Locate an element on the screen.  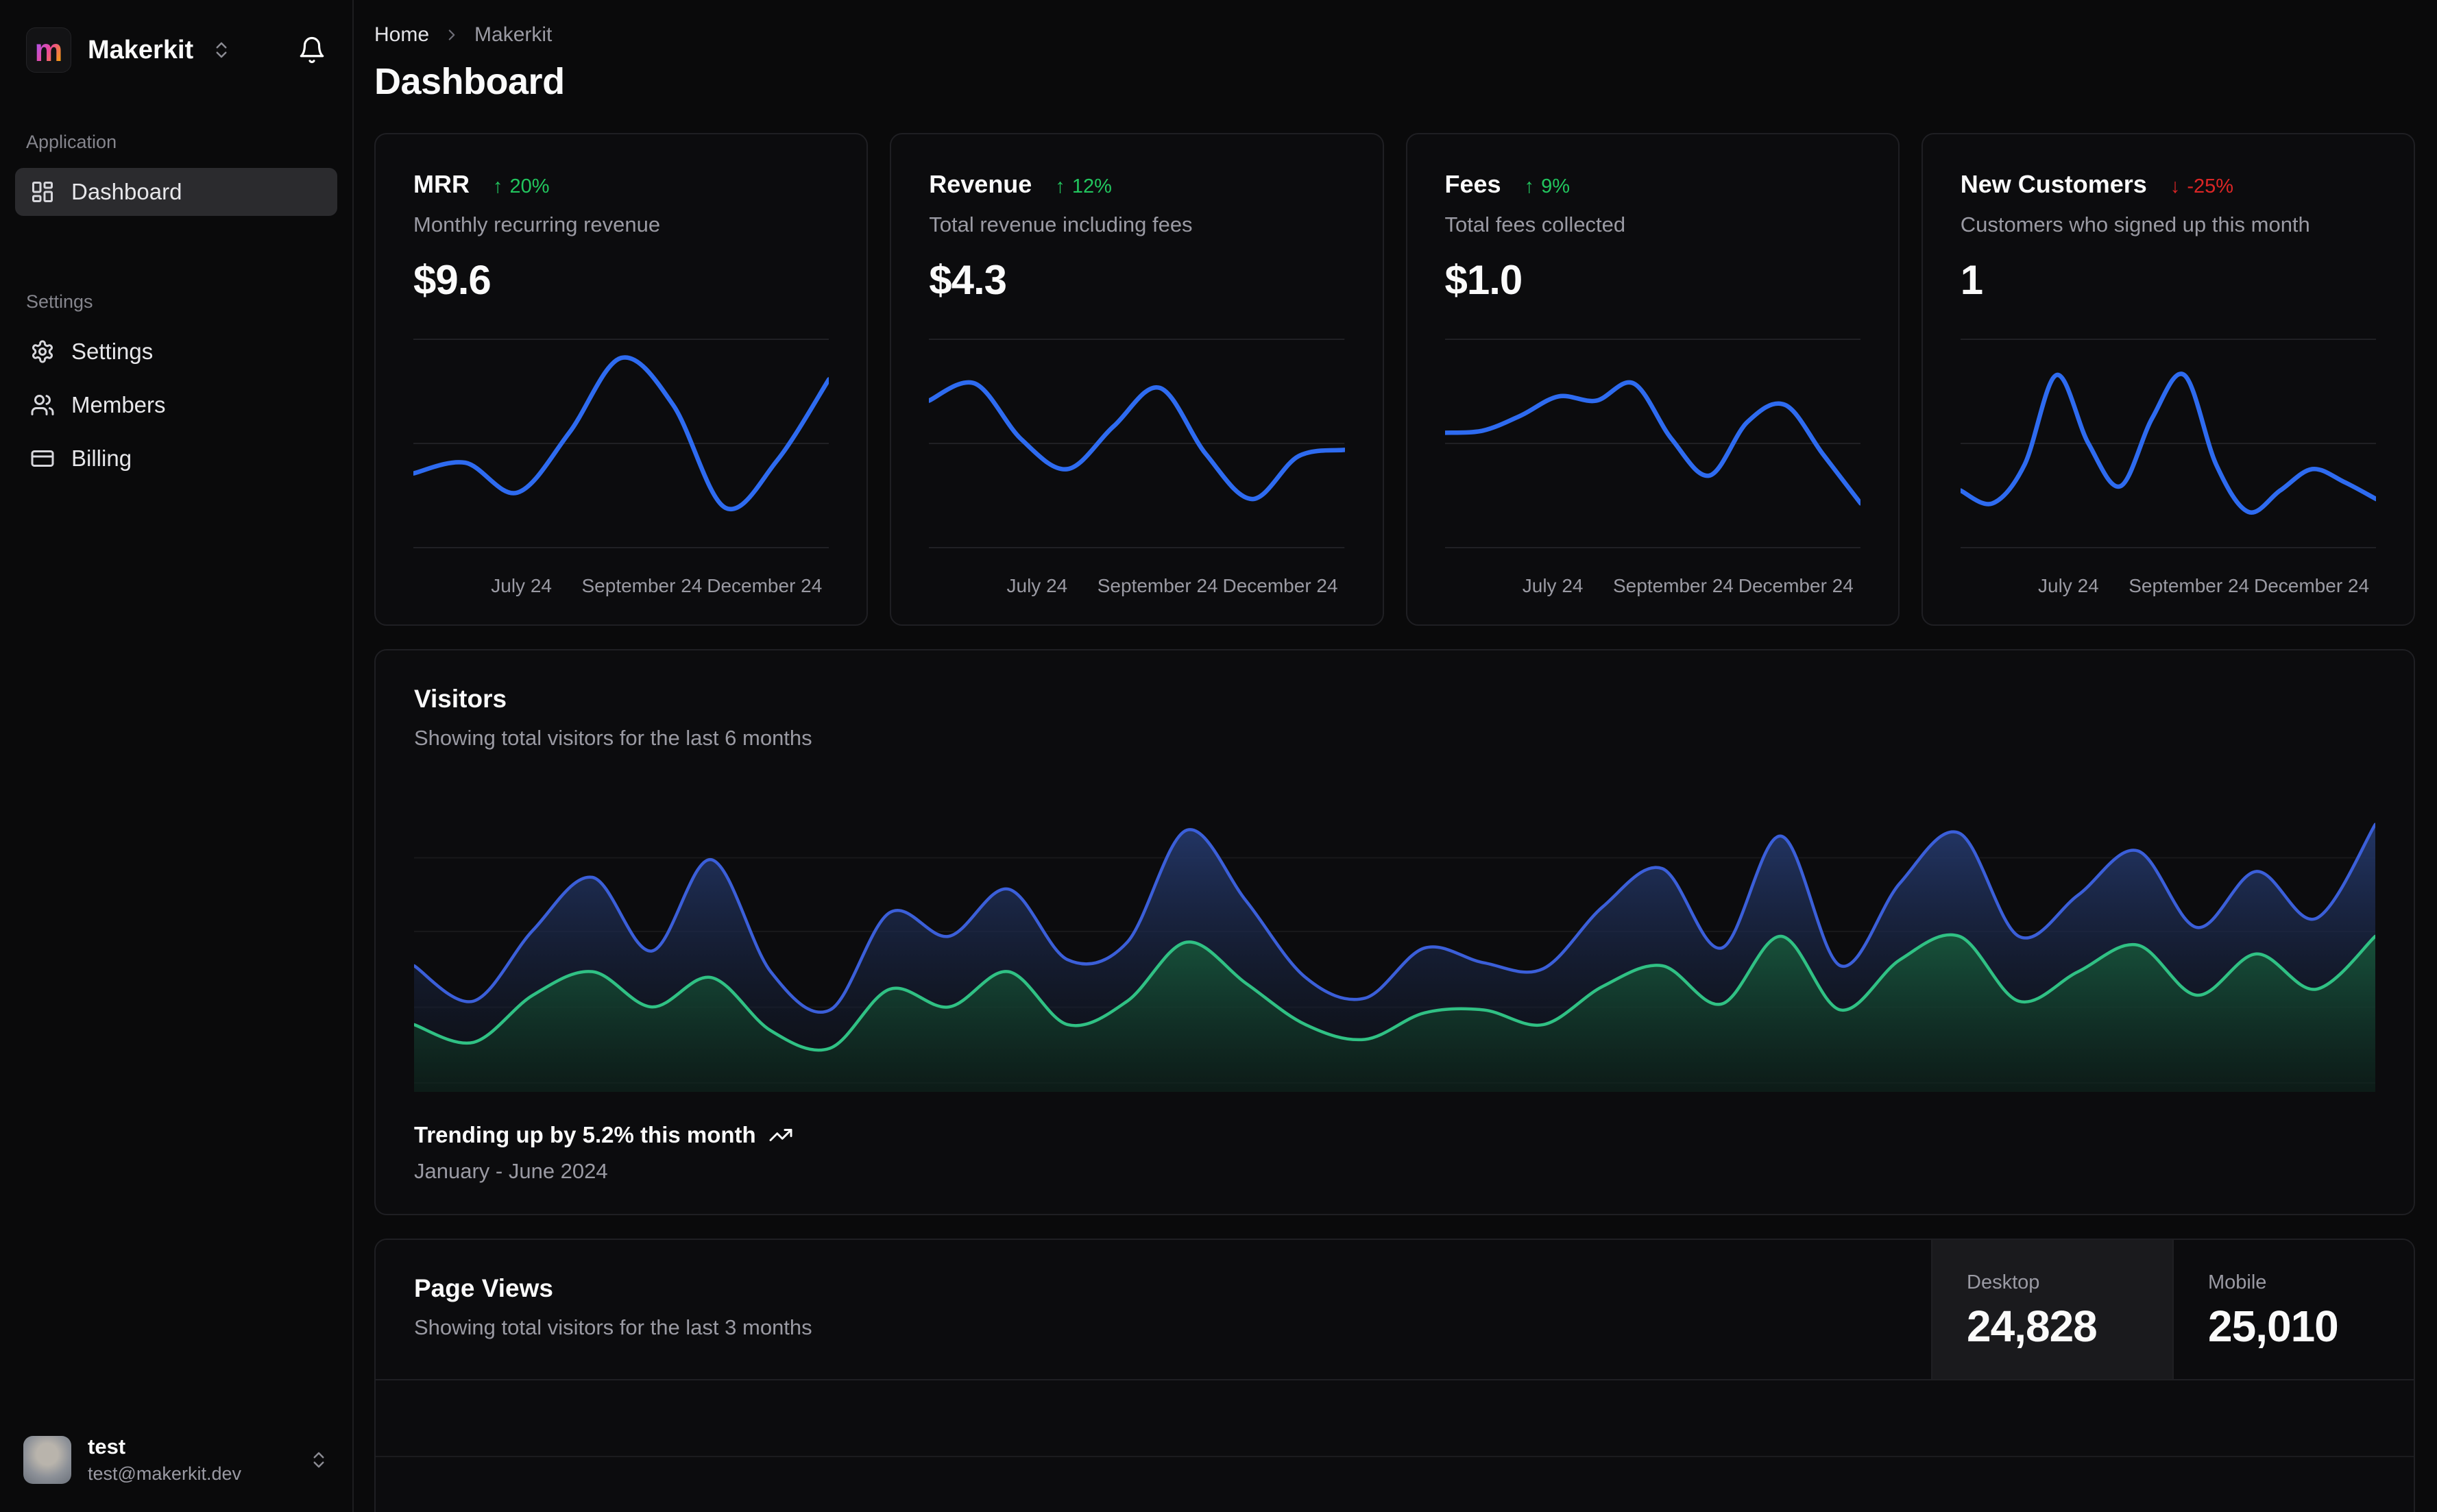
breadcrumb: Home Makerkit is located at coordinates (1394, 35).